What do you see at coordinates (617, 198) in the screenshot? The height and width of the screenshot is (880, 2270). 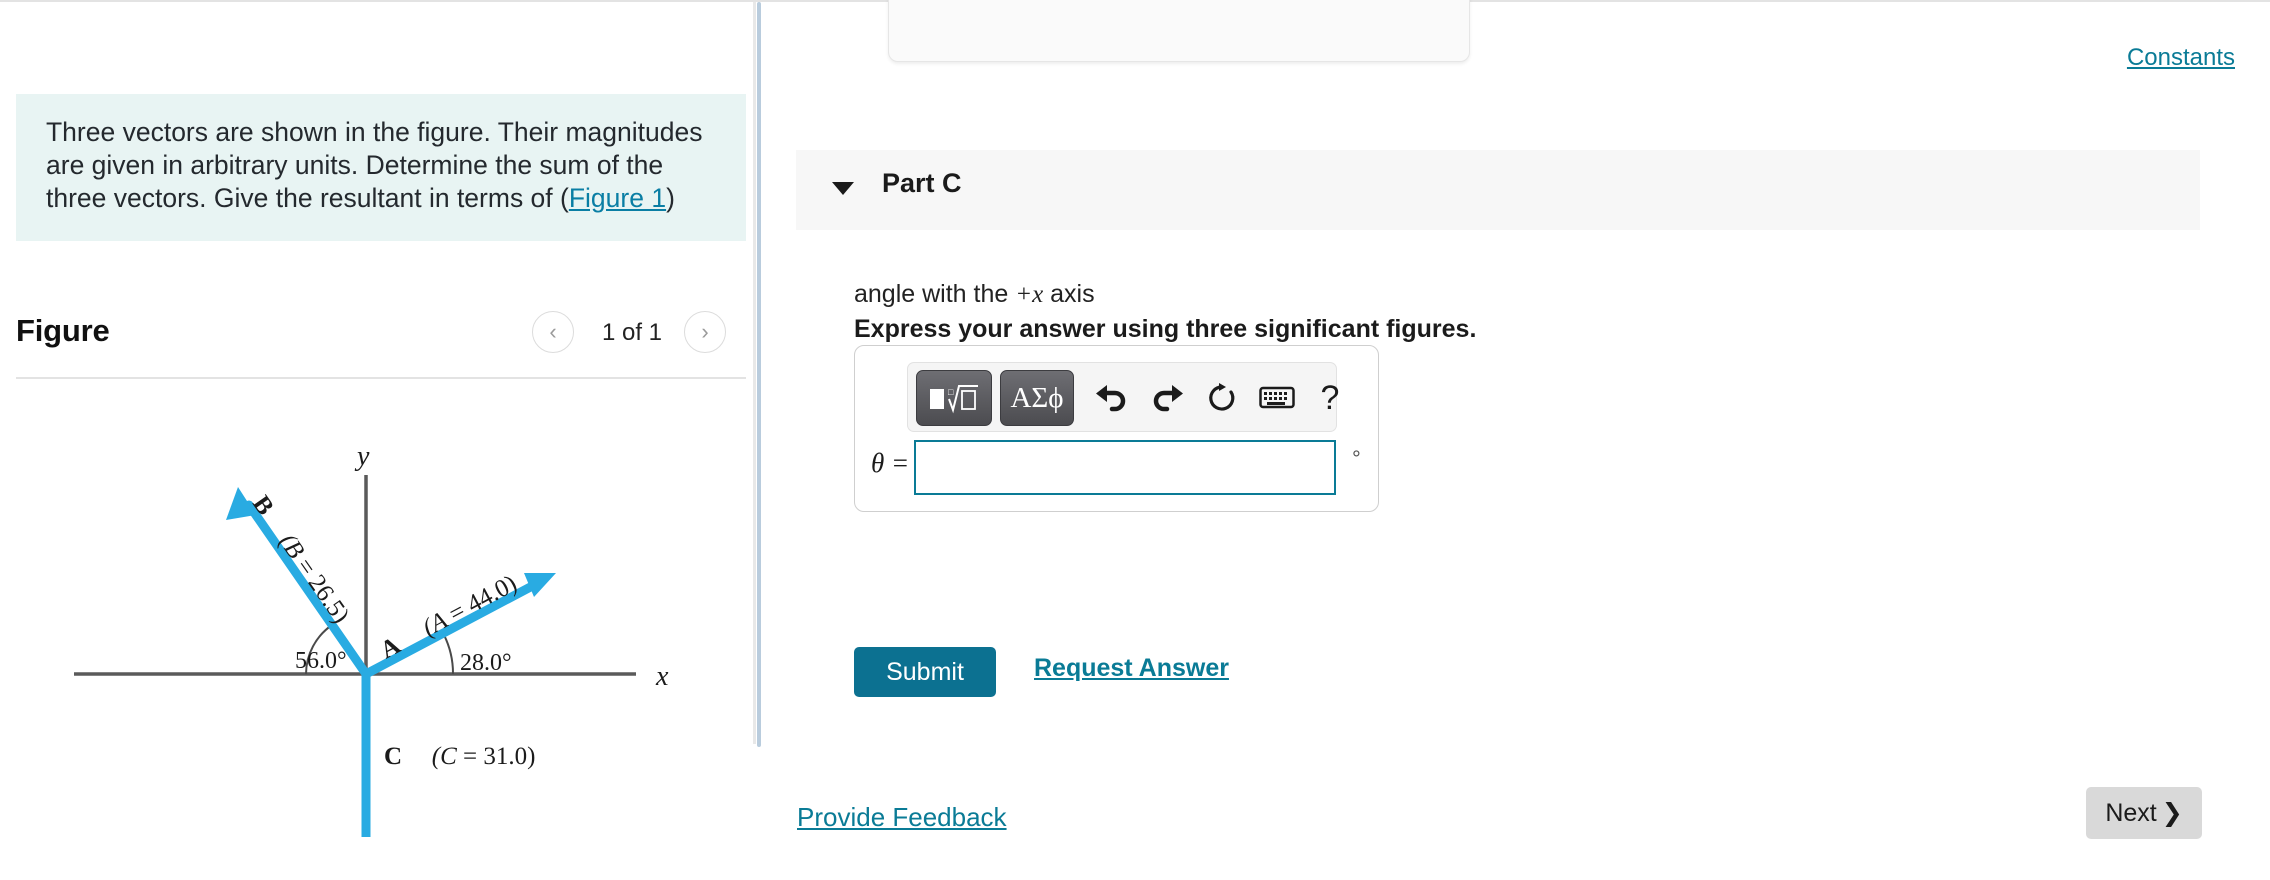 I see `figure-1-link: Figure 1` at bounding box center [617, 198].